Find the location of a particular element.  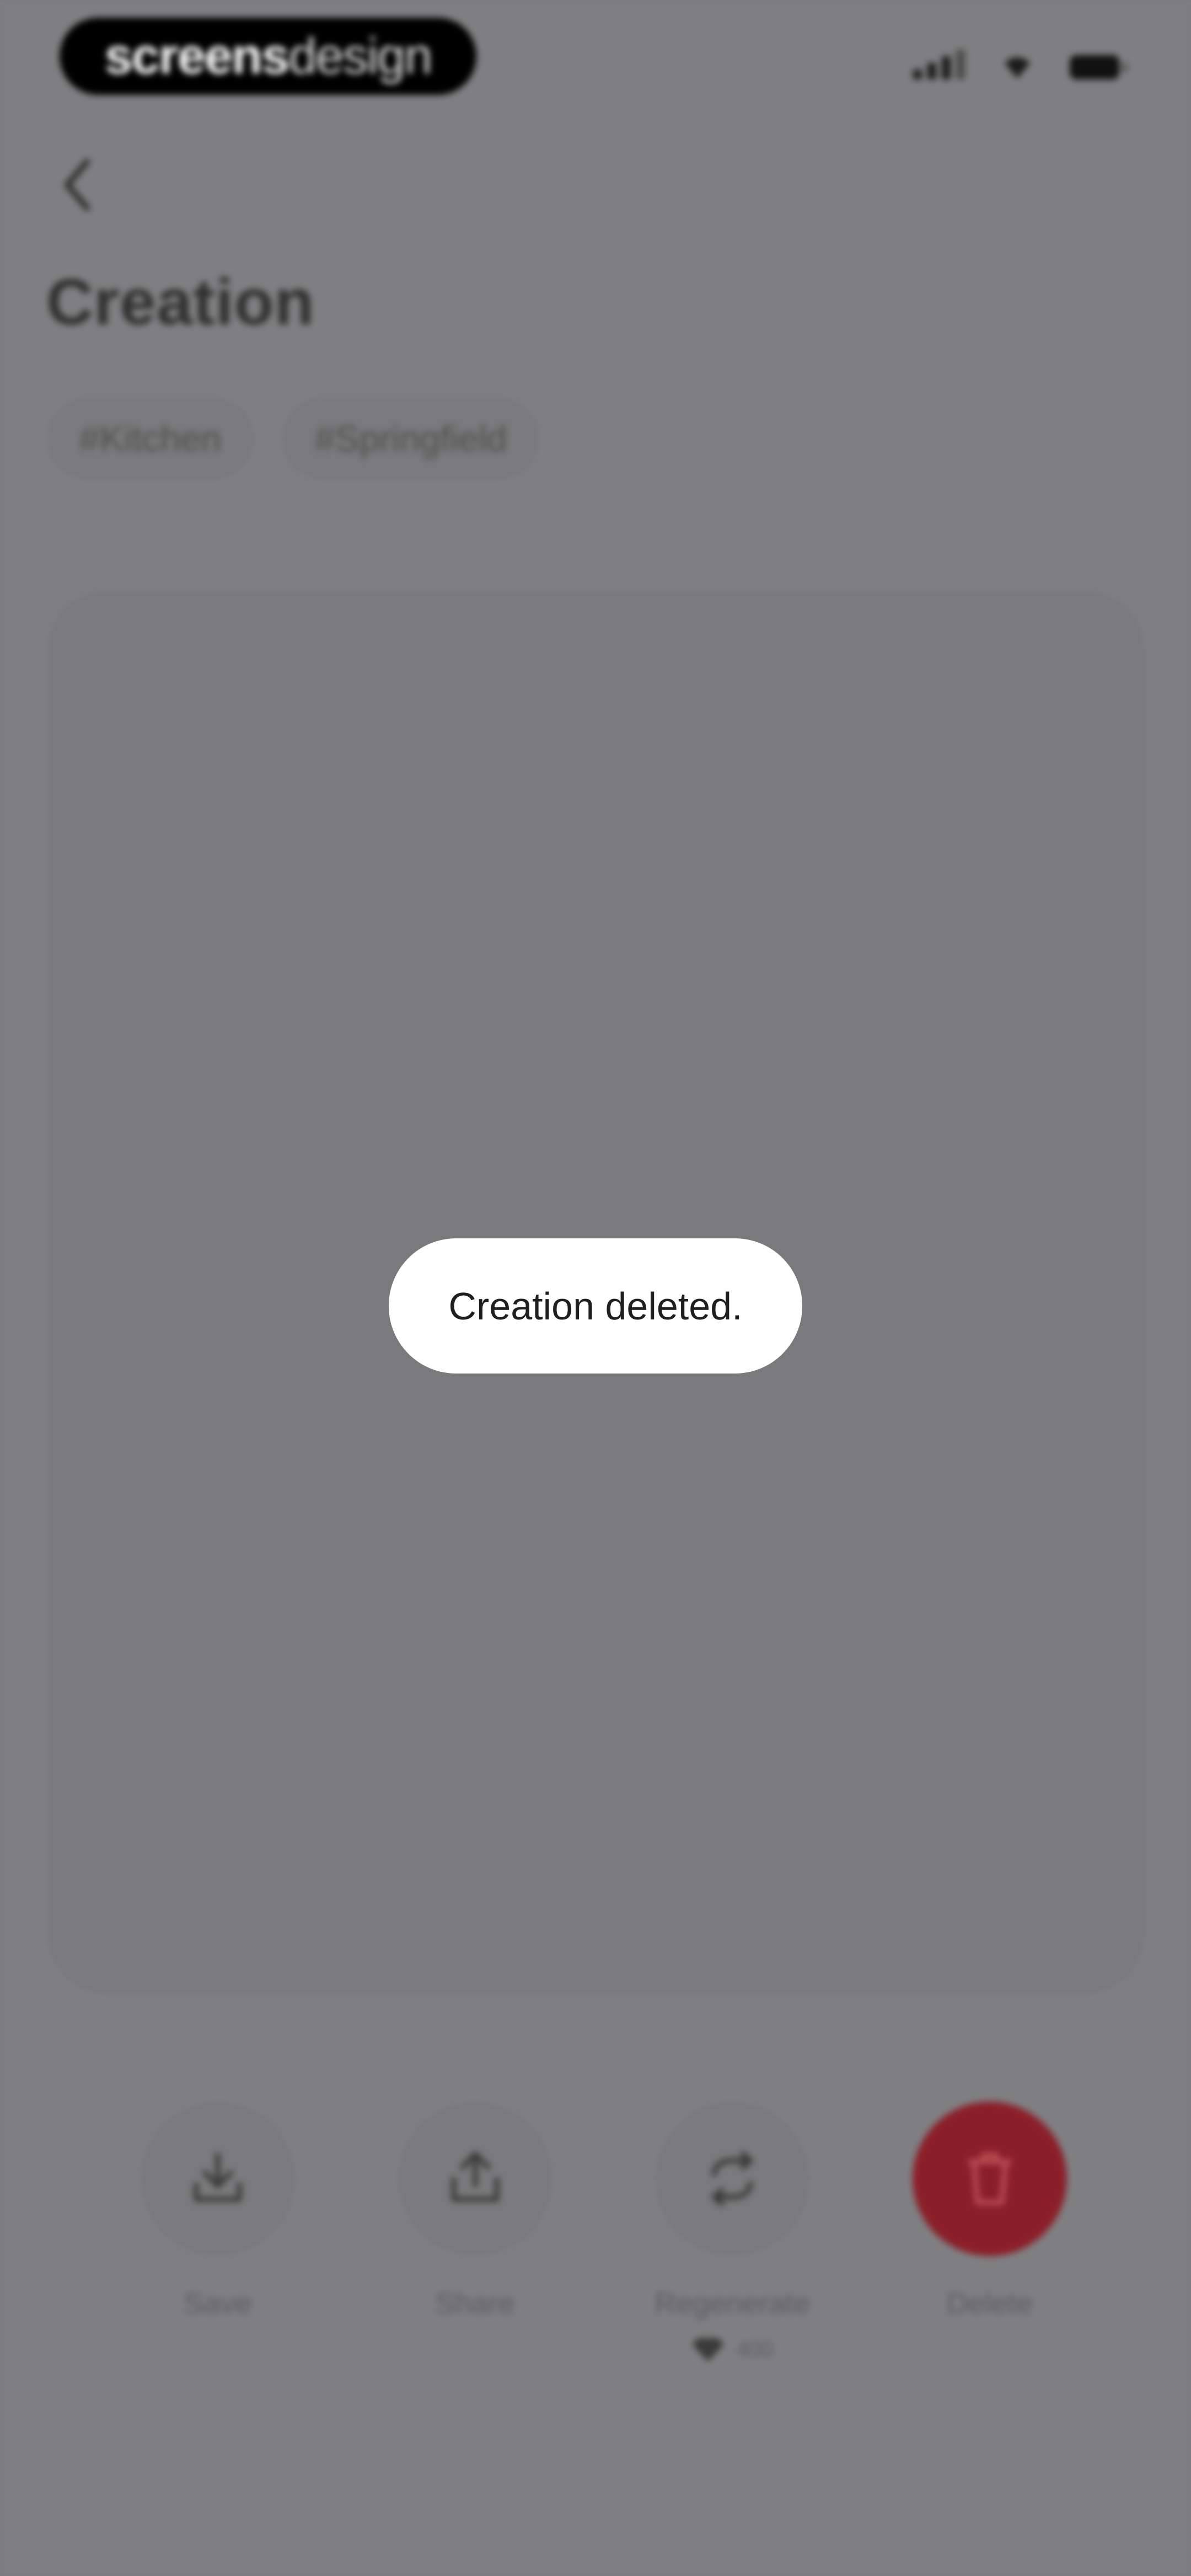

chevron-left-icon is located at coordinates (77, 185).